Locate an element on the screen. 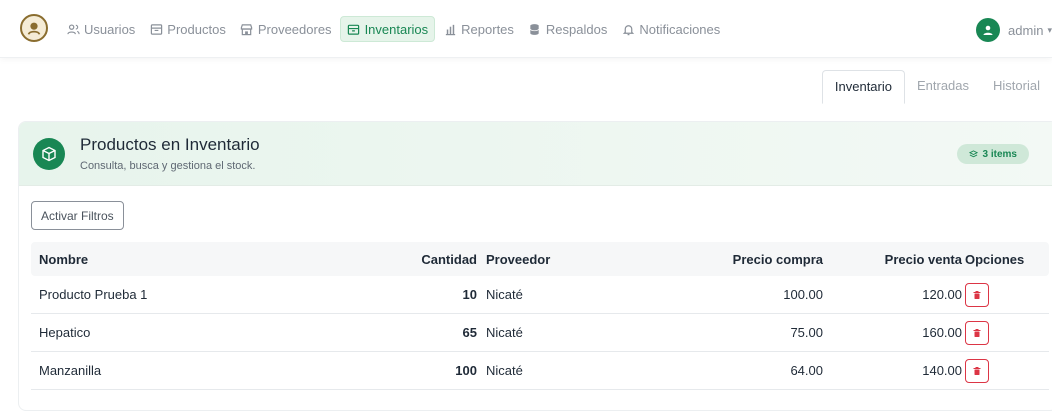 Image resolution: width=1052 pixels, height=412 pixels. items-count-badge: 3 items is located at coordinates (992, 154).